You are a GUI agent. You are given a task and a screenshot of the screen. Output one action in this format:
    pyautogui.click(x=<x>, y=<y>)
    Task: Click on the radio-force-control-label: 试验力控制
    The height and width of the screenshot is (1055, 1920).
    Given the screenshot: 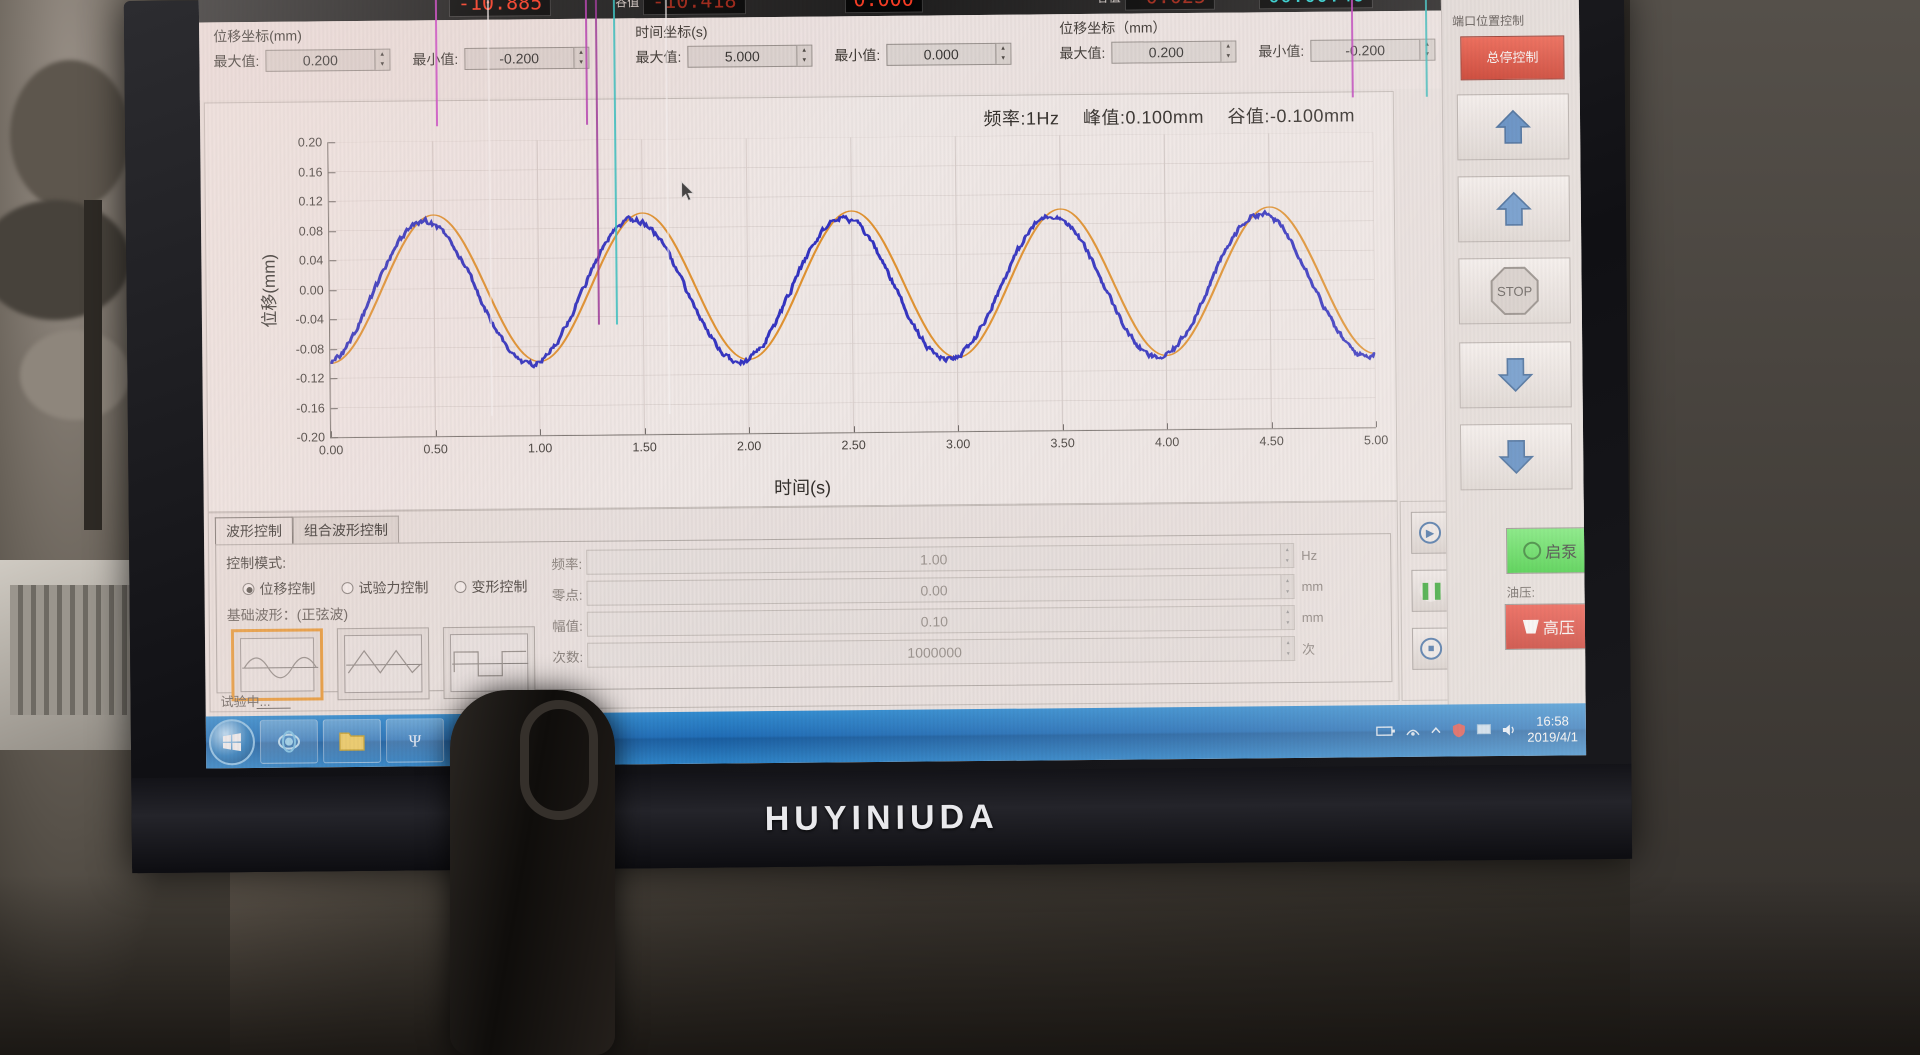 What is the action you would take?
    pyautogui.click(x=393, y=587)
    